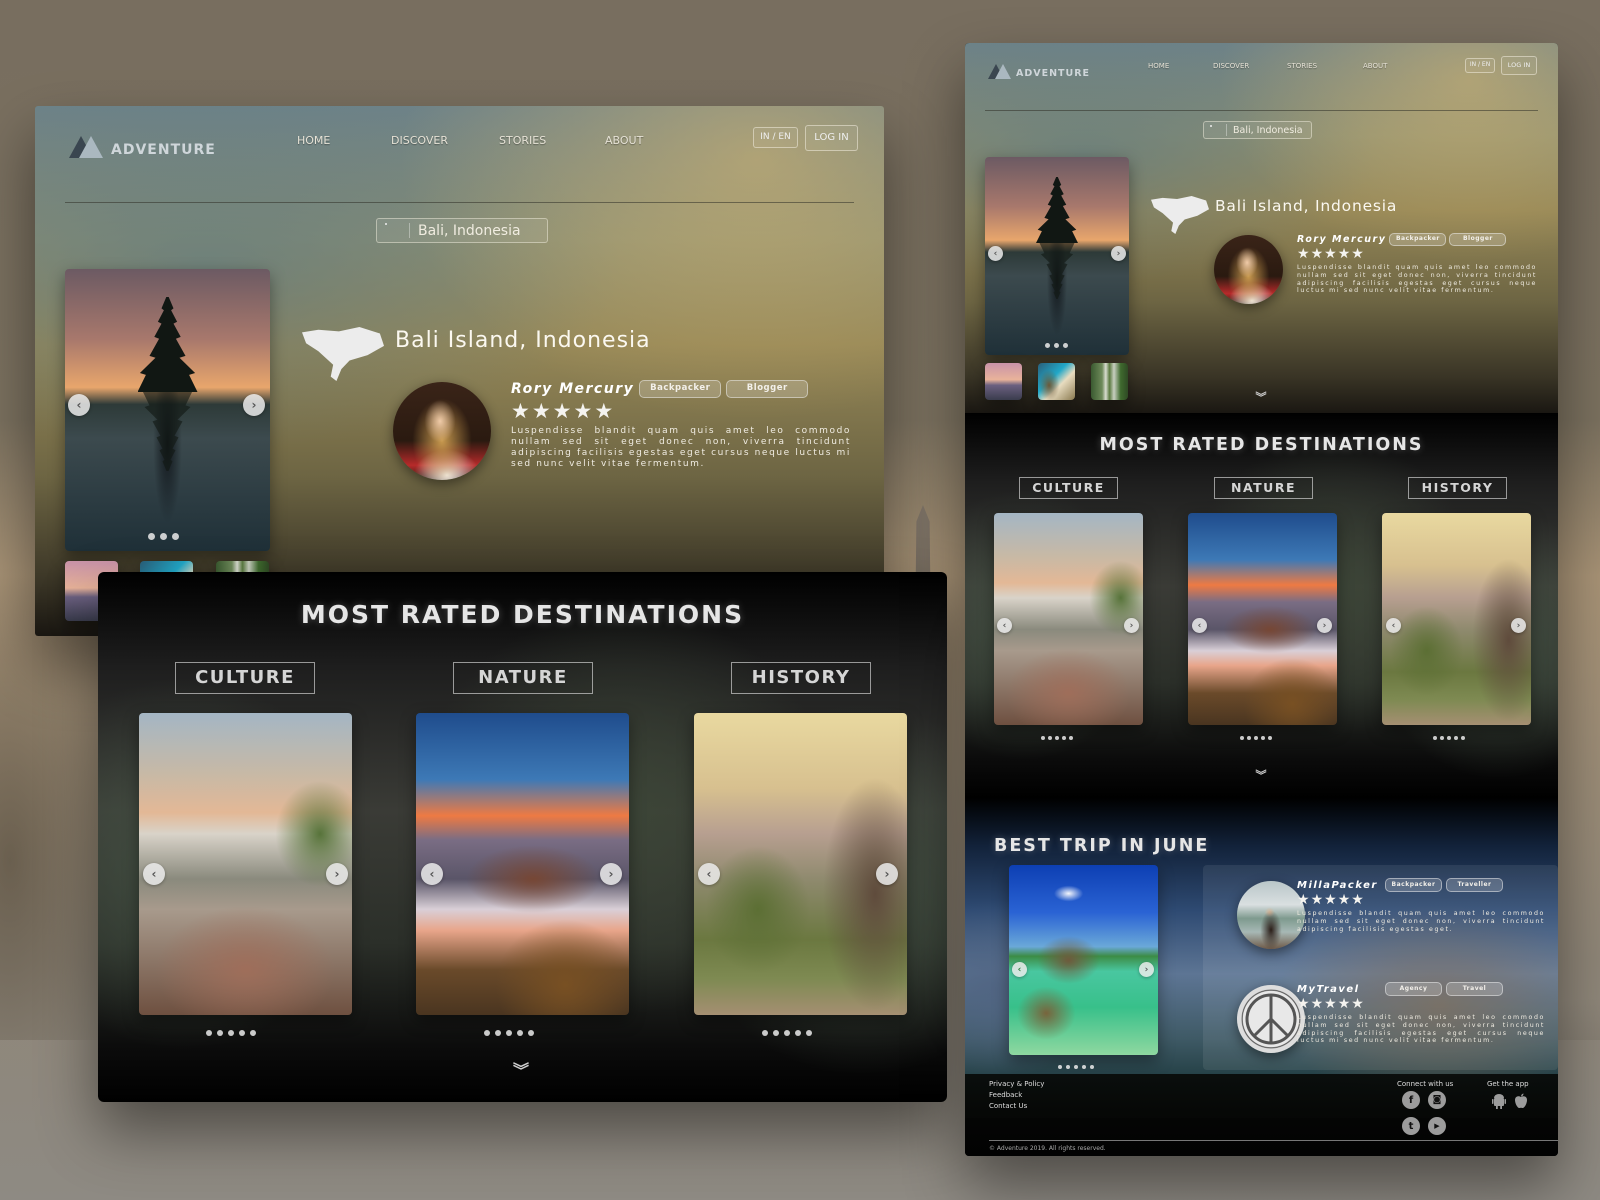  What do you see at coordinates (1019, 969) in the screenshot?
I see `best-trip-prev-button: ‹` at bounding box center [1019, 969].